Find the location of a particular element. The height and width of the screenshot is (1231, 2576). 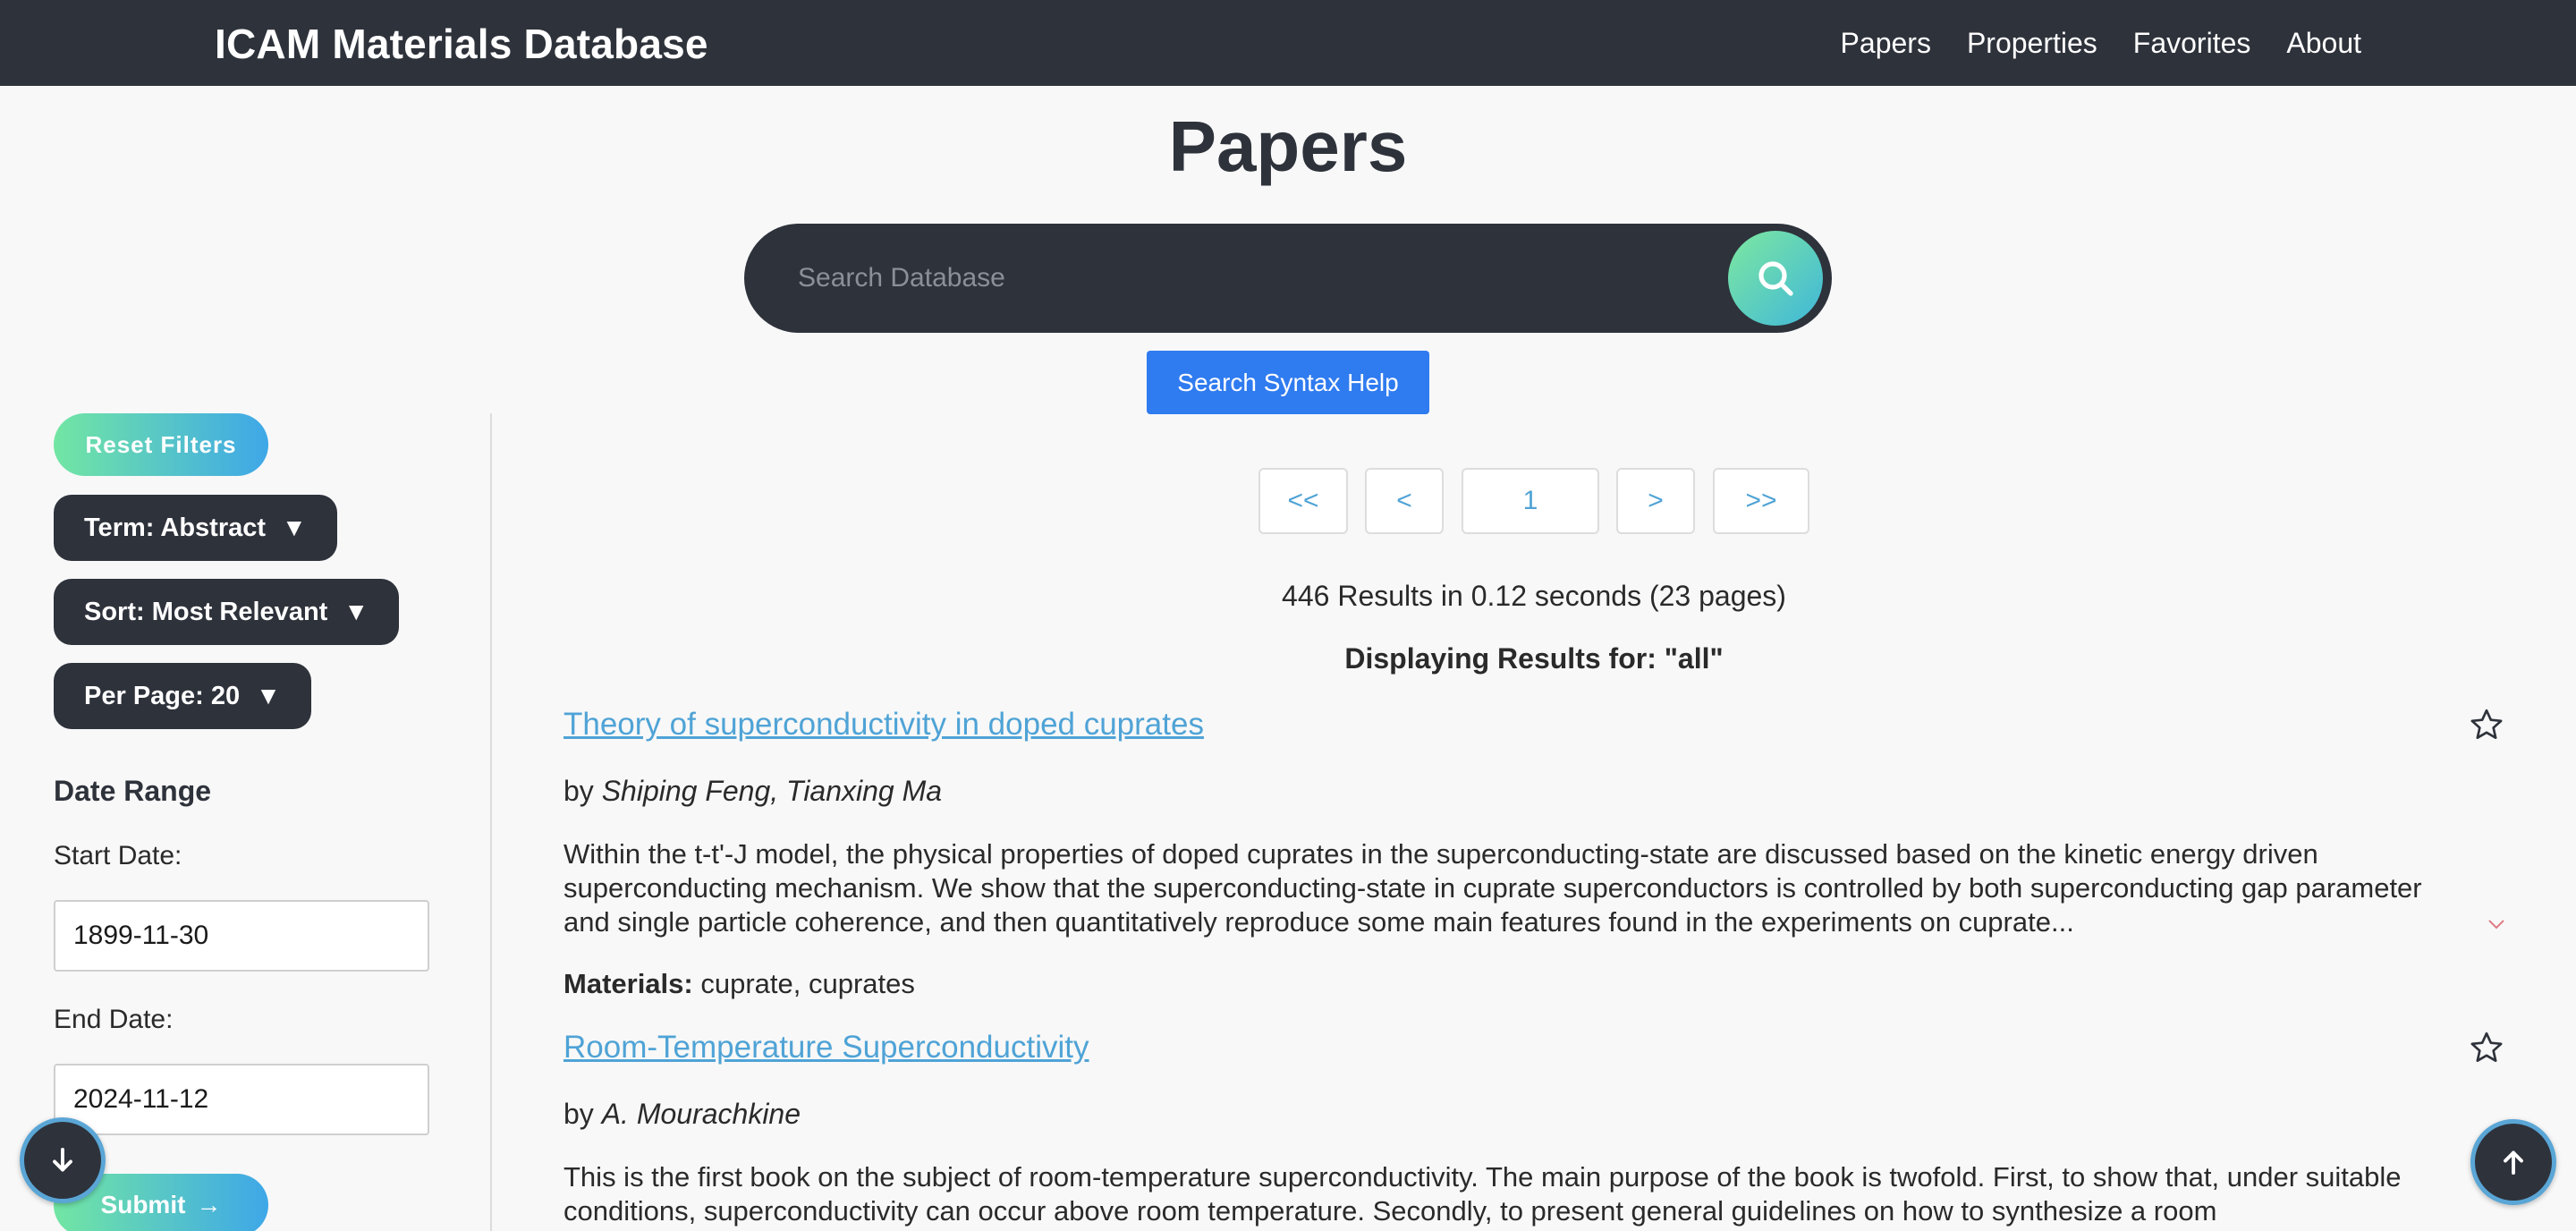

search-input is located at coordinates (1245, 278).